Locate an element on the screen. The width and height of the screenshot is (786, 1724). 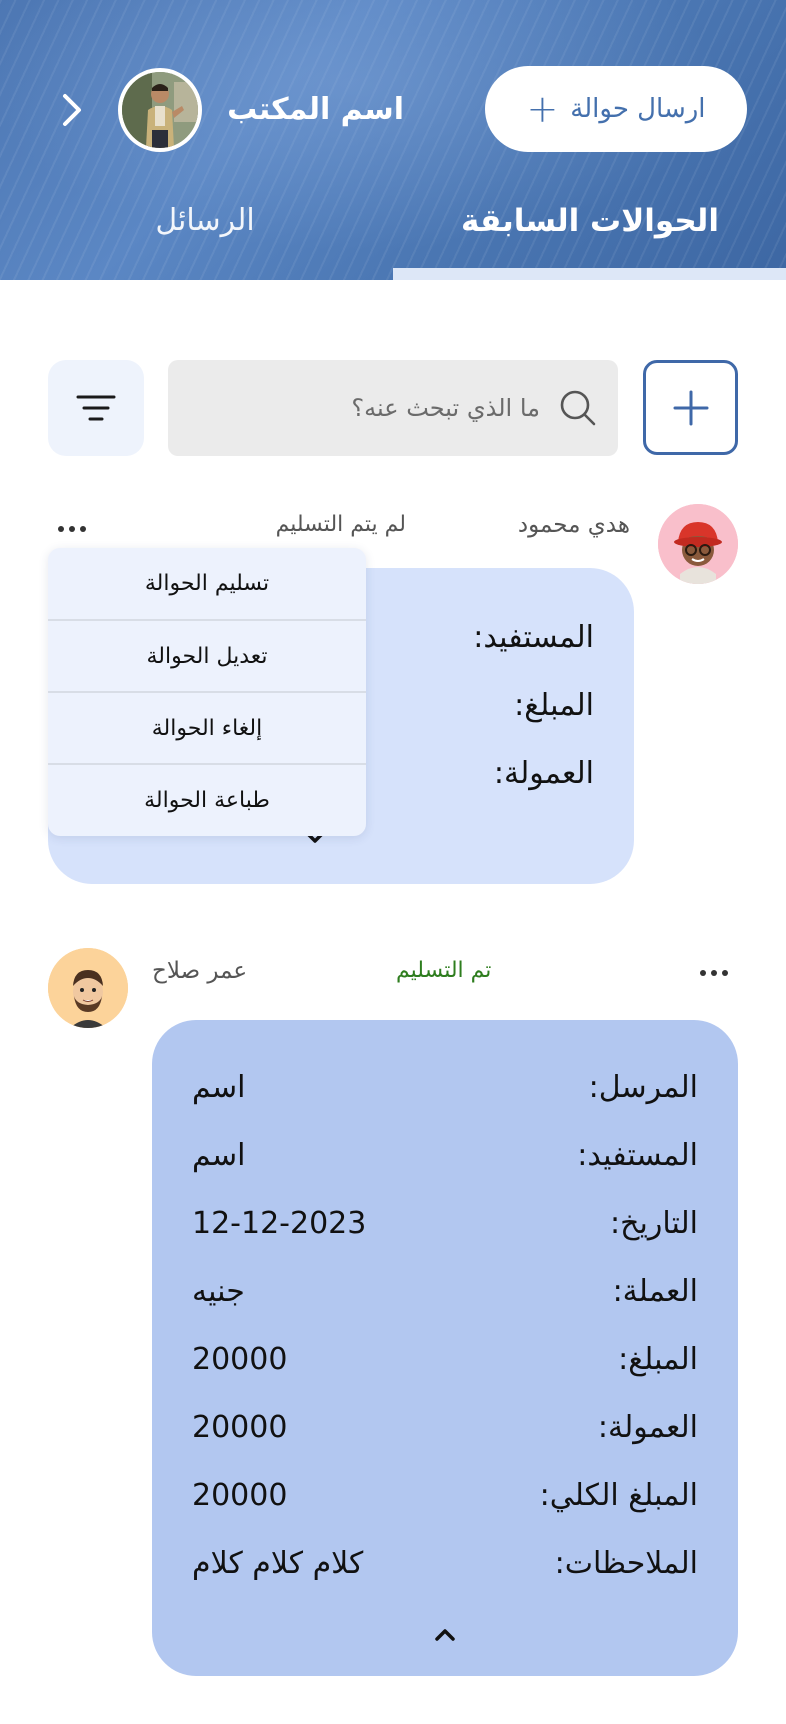
filter-icon is located at coordinates (96, 408).